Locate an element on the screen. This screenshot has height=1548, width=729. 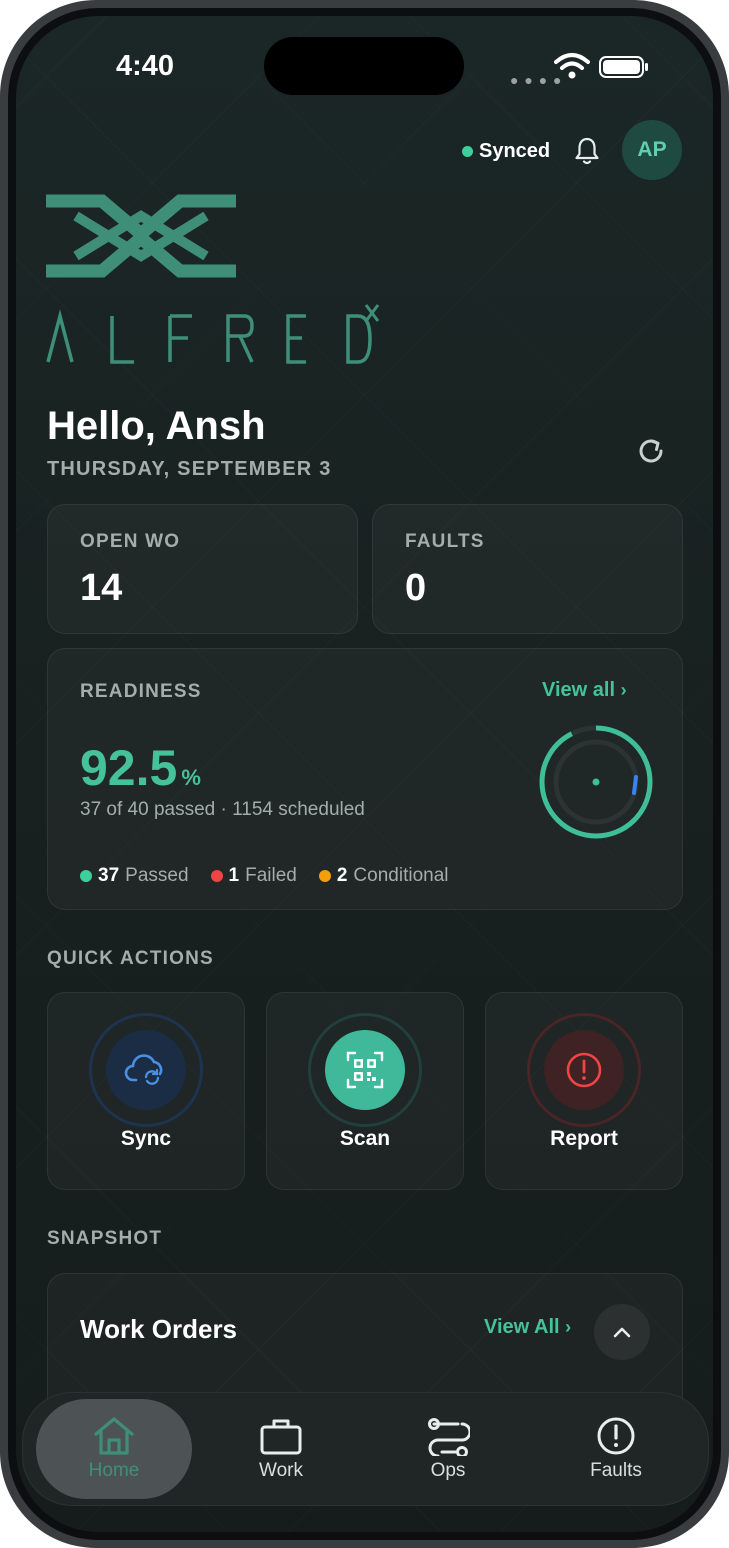
scan-action-button: Scan is located at coordinates (365, 1091).